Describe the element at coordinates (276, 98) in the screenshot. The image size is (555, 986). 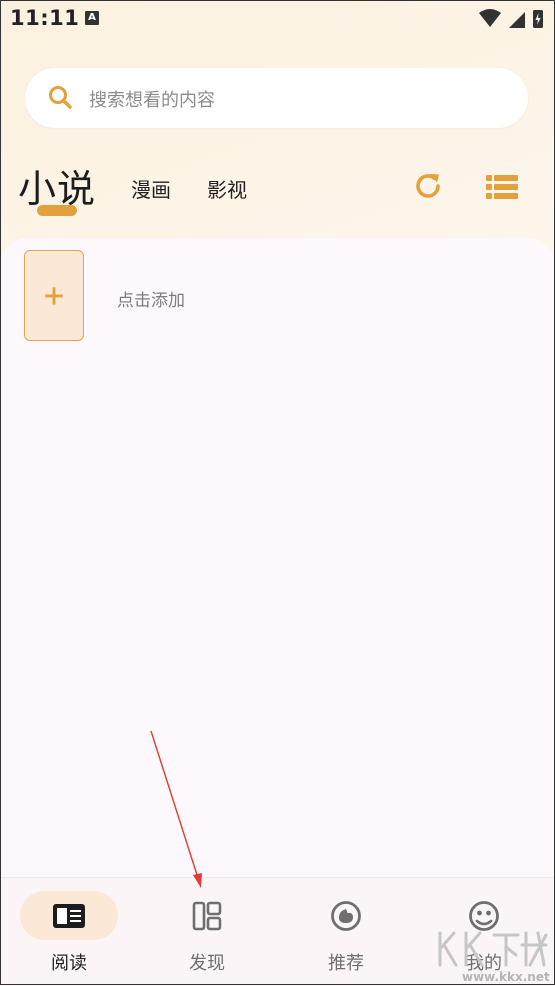
I see `search-bar: 搜索想看的内容` at that location.